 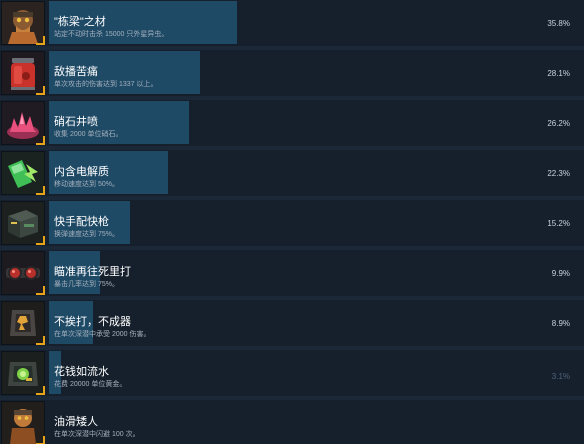 I want to click on achievement-description: 站定不动时击杀 15000 只外星异虫。, so click(x=111, y=34).